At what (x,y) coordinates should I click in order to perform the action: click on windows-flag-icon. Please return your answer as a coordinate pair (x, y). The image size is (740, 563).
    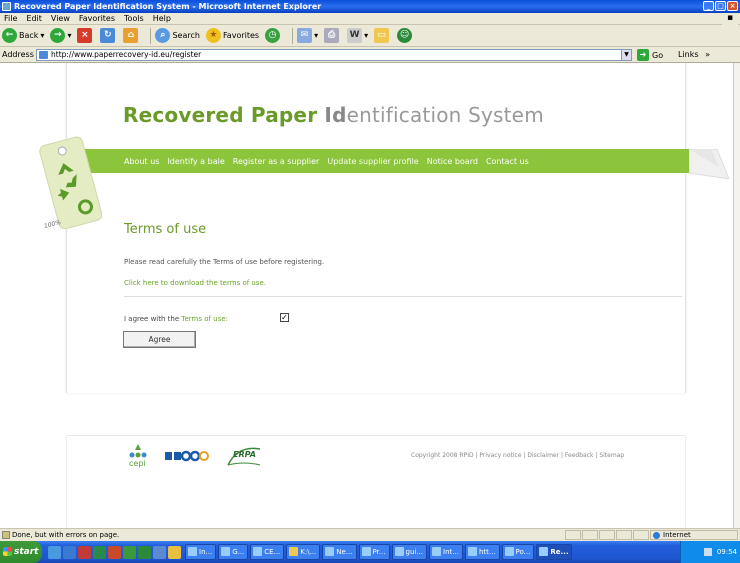
    Looking at the image, I should click on (7, 551).